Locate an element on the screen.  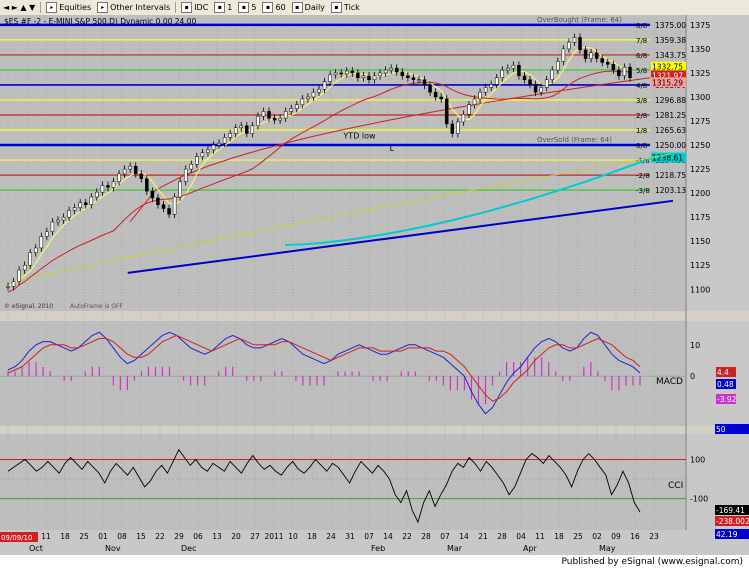
month-label: Oct is located at coordinates (36, 548).